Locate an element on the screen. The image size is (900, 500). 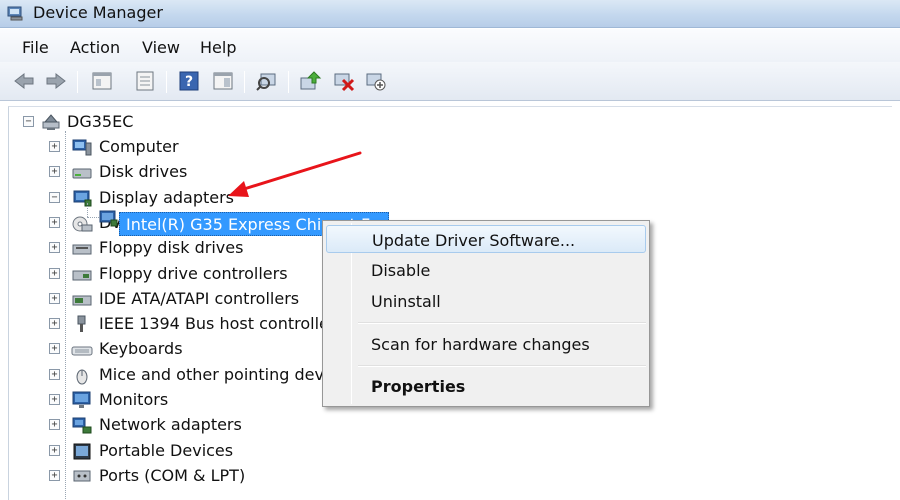
tree-category-portable-devices: + Portable Devices is located at coordinates (174, 451).